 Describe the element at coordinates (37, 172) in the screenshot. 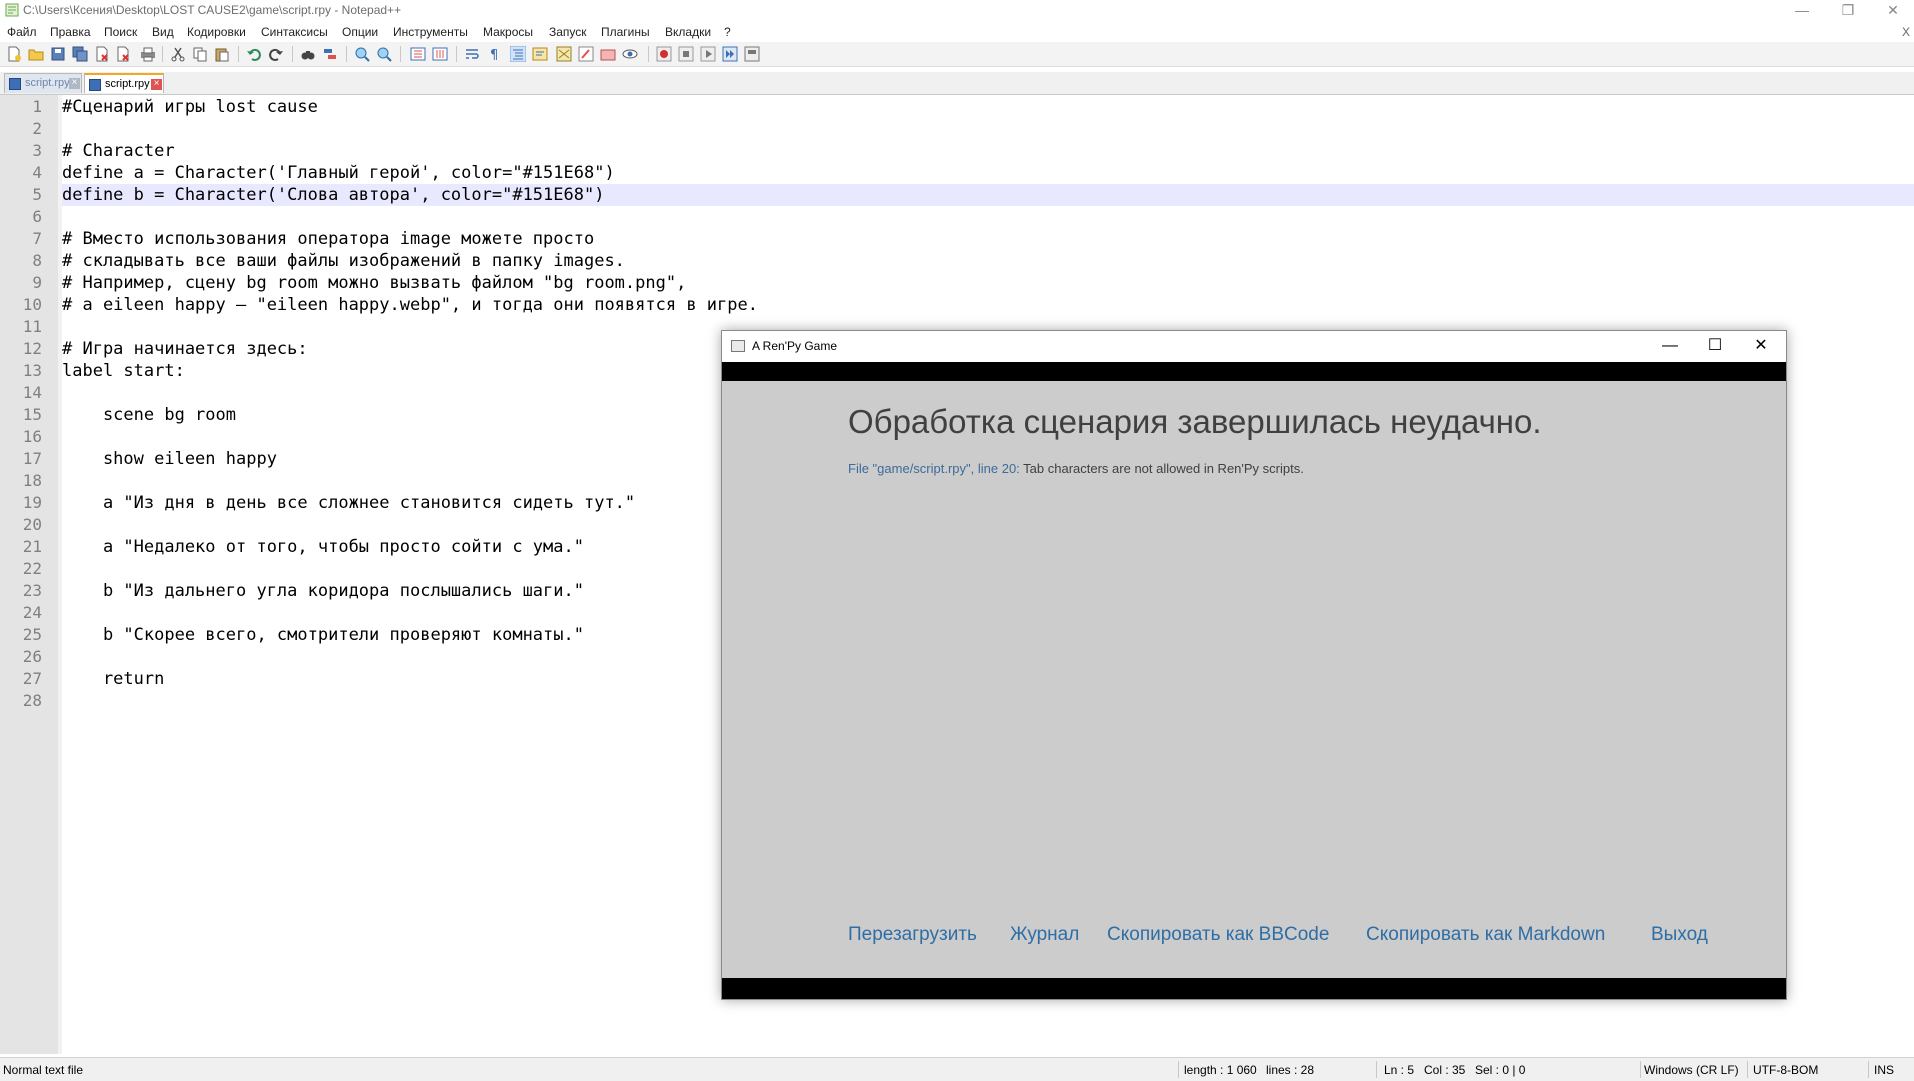

I see `line-number: 4` at that location.